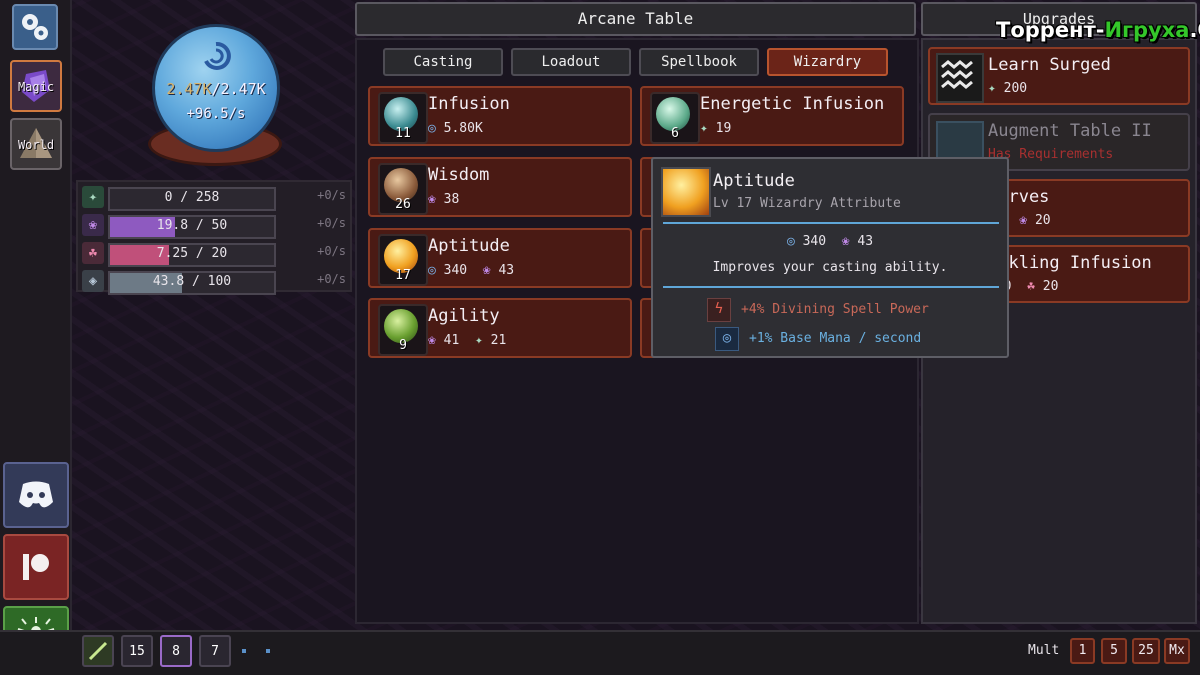 This screenshot has height=675, width=1200. What do you see at coordinates (1044, 650) in the screenshot?
I see `mult-label: Mult` at bounding box center [1044, 650].